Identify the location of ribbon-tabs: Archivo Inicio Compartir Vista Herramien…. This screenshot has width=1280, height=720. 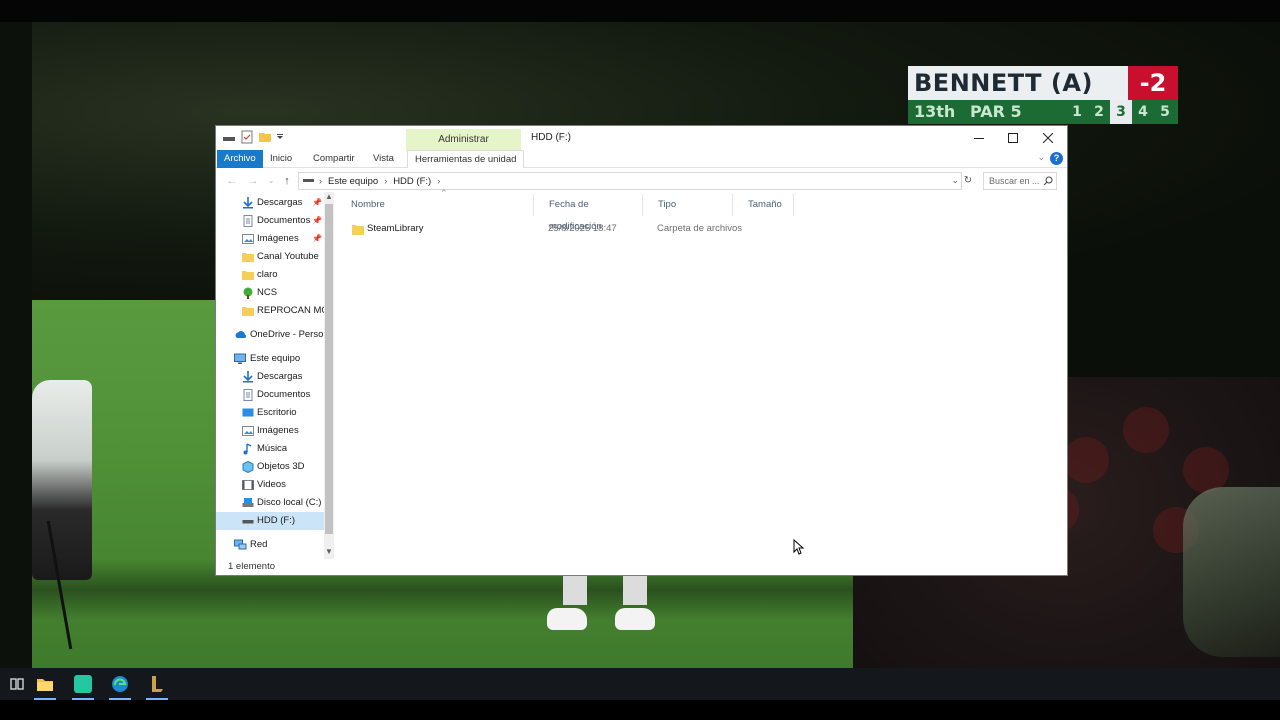
(641, 159).